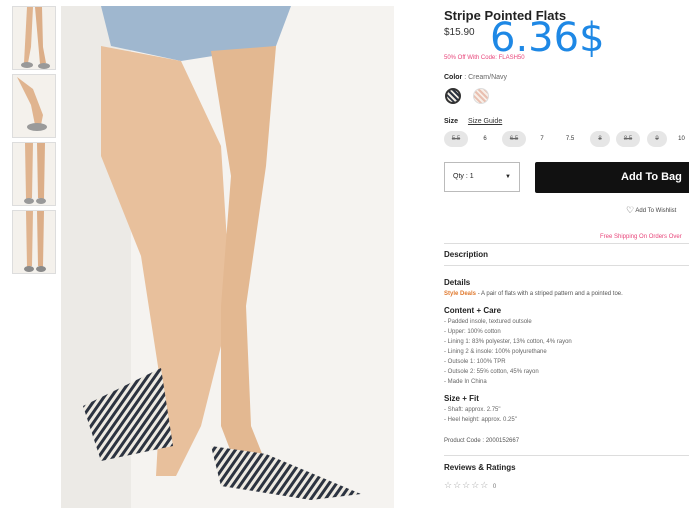 This screenshot has width=689, height=511. I want to click on list-item: - Lining 2 & insole: 100% polyurethane, so click(495, 352).